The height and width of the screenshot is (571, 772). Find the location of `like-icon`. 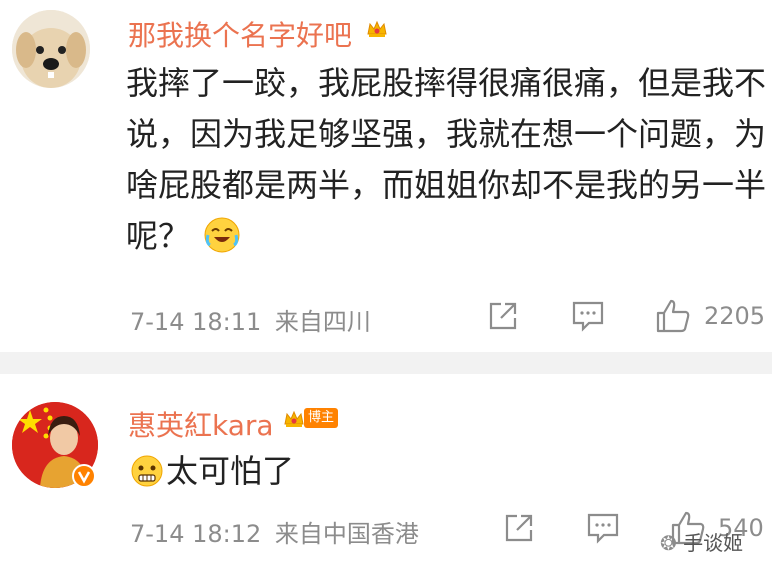

like-icon is located at coordinates (673, 316).